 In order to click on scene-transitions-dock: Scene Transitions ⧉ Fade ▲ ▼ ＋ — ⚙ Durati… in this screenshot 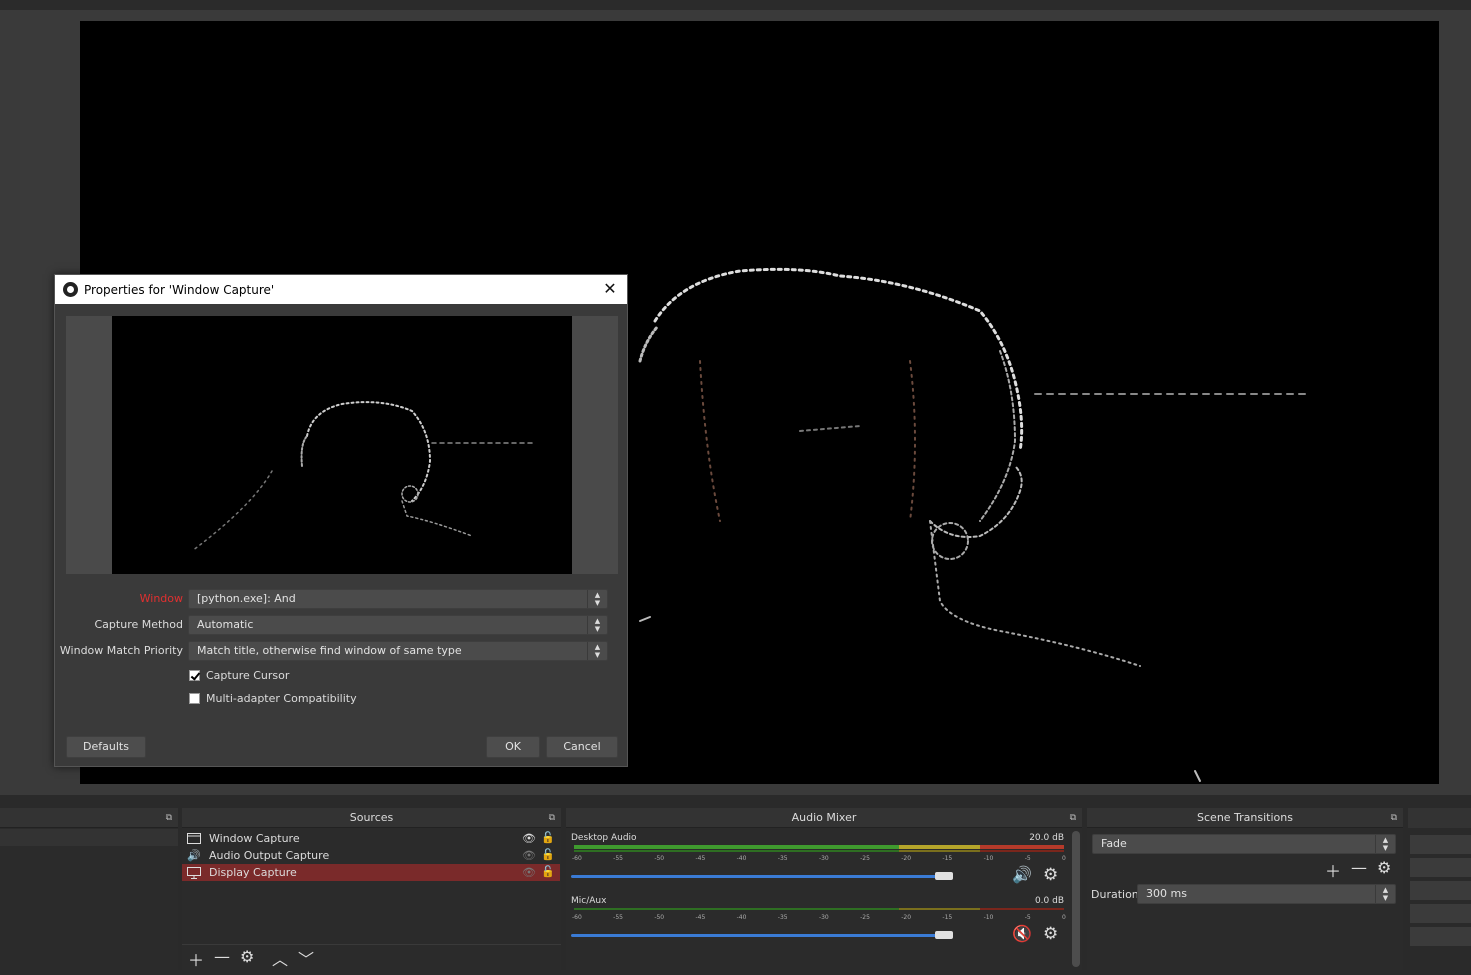, I will do `click(1245, 889)`.